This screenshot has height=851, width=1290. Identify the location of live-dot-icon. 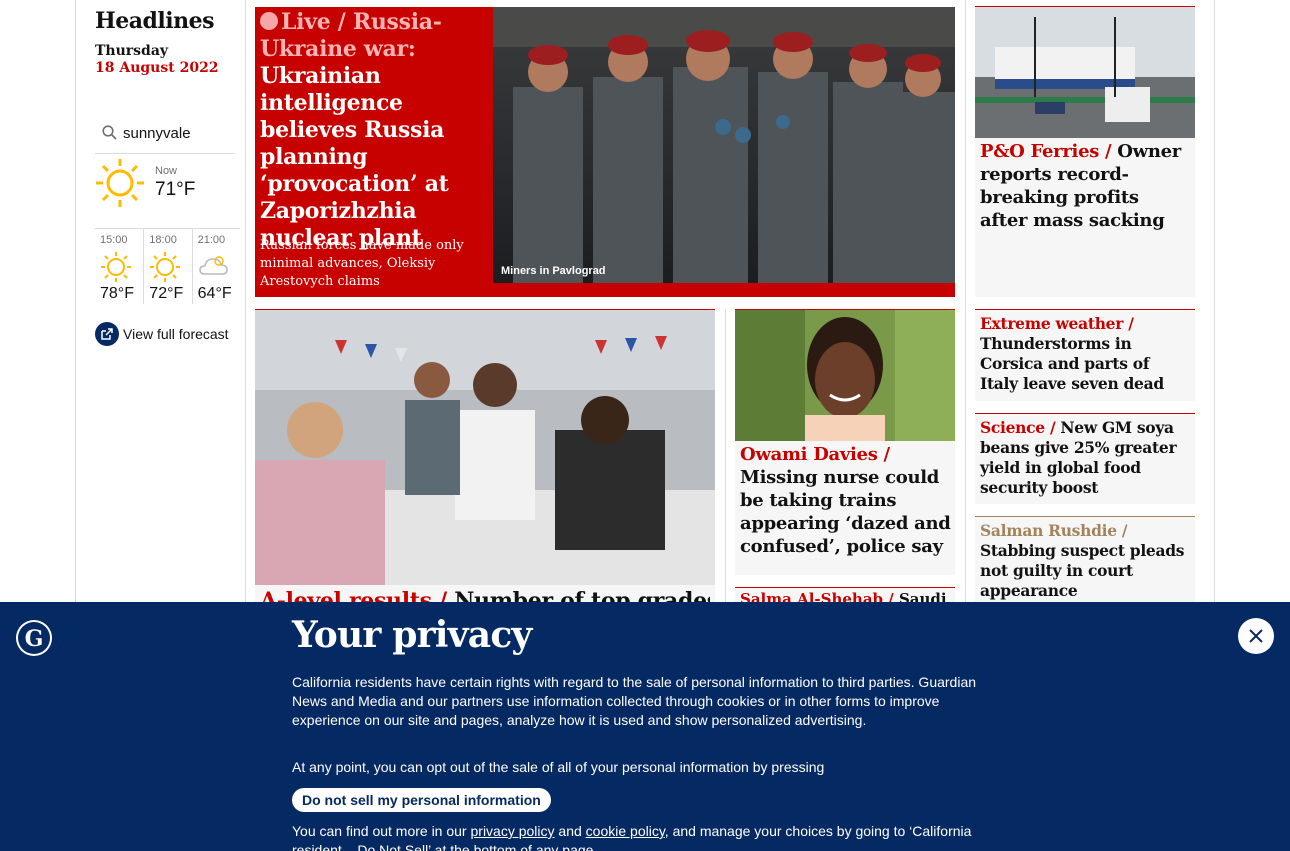
(269, 21).